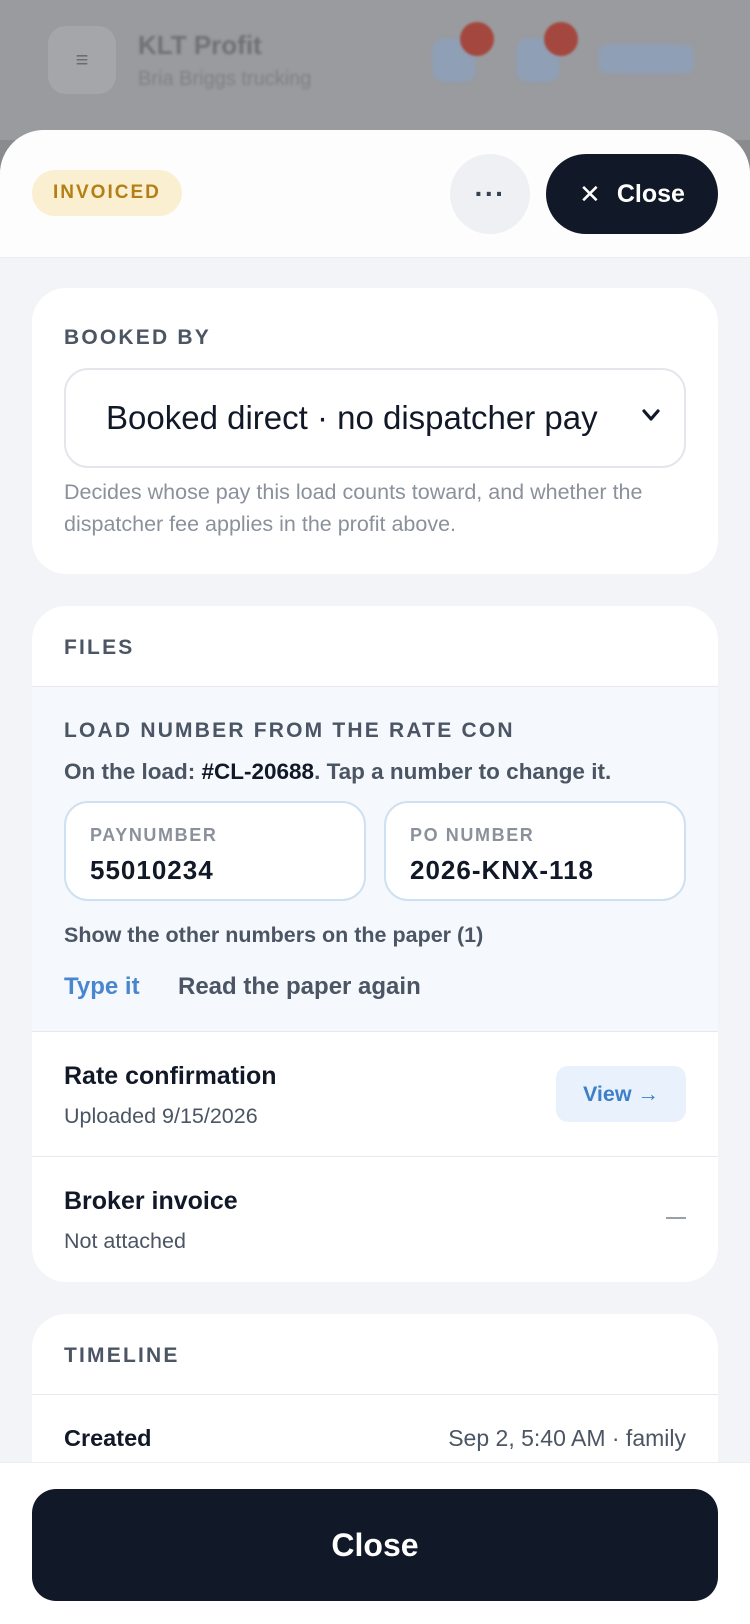 The height and width of the screenshot is (1624, 750). I want to click on notification-badge, so click(477, 39).